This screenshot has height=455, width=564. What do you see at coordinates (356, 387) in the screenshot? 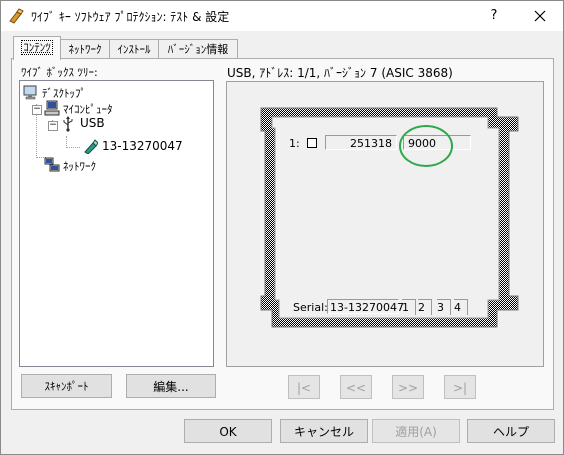
I see `nav-prev-button: <<` at bounding box center [356, 387].